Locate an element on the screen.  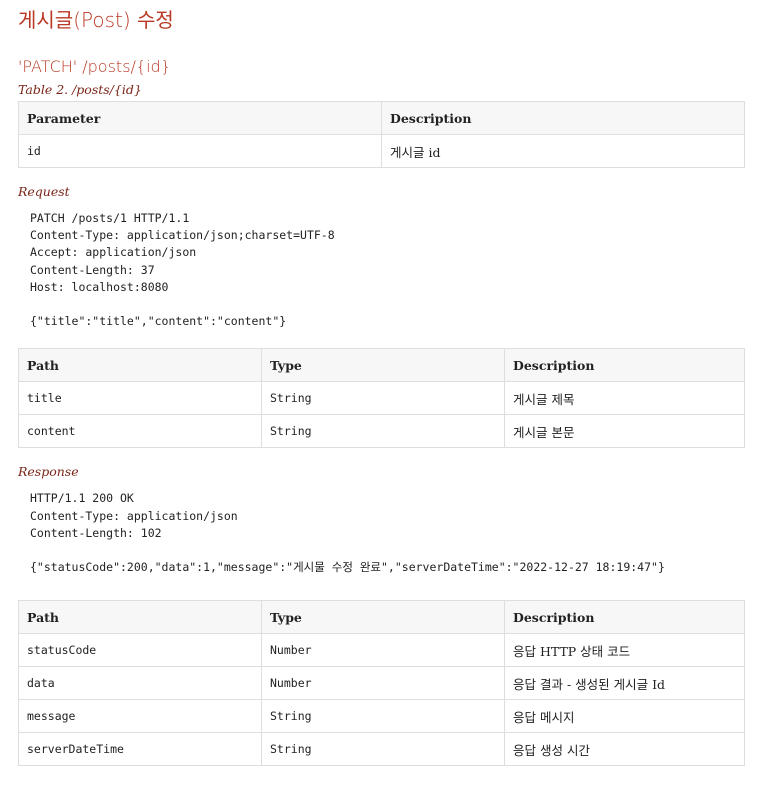
code-line: HTTP/1.1 200 OK is located at coordinates (82, 498).